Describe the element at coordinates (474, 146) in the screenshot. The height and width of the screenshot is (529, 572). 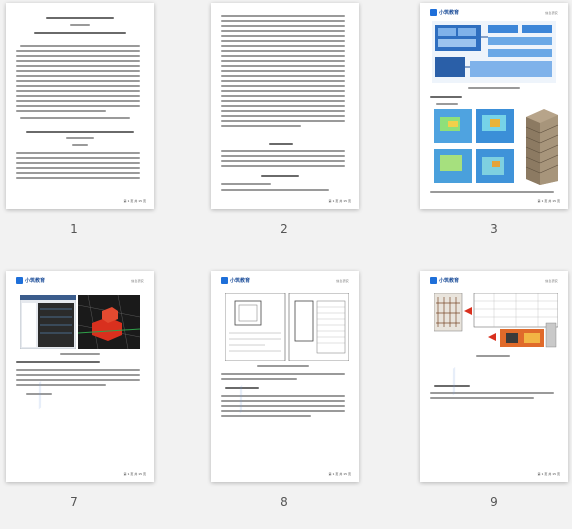
I see `simulation-images` at that location.